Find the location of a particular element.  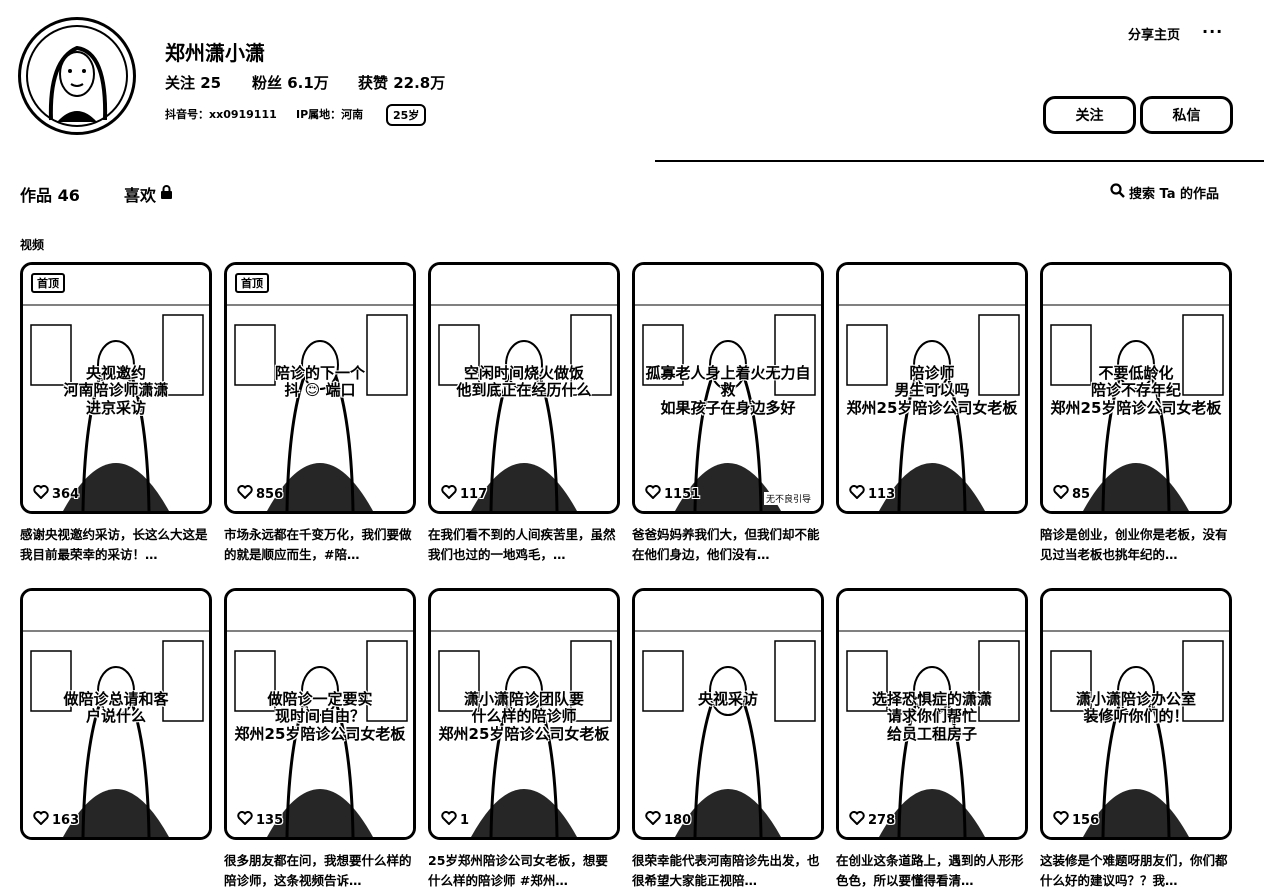

profile-name: 郑州潇小潇 is located at coordinates (215, 53).